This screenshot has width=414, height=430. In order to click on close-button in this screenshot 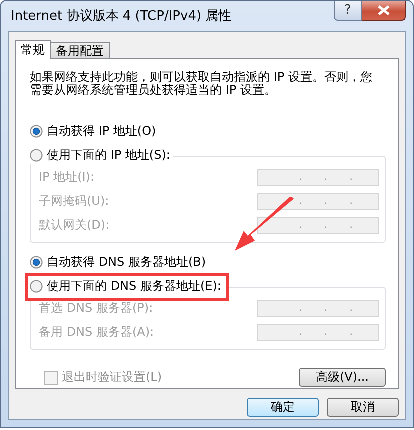, I will do `click(384, 11)`.